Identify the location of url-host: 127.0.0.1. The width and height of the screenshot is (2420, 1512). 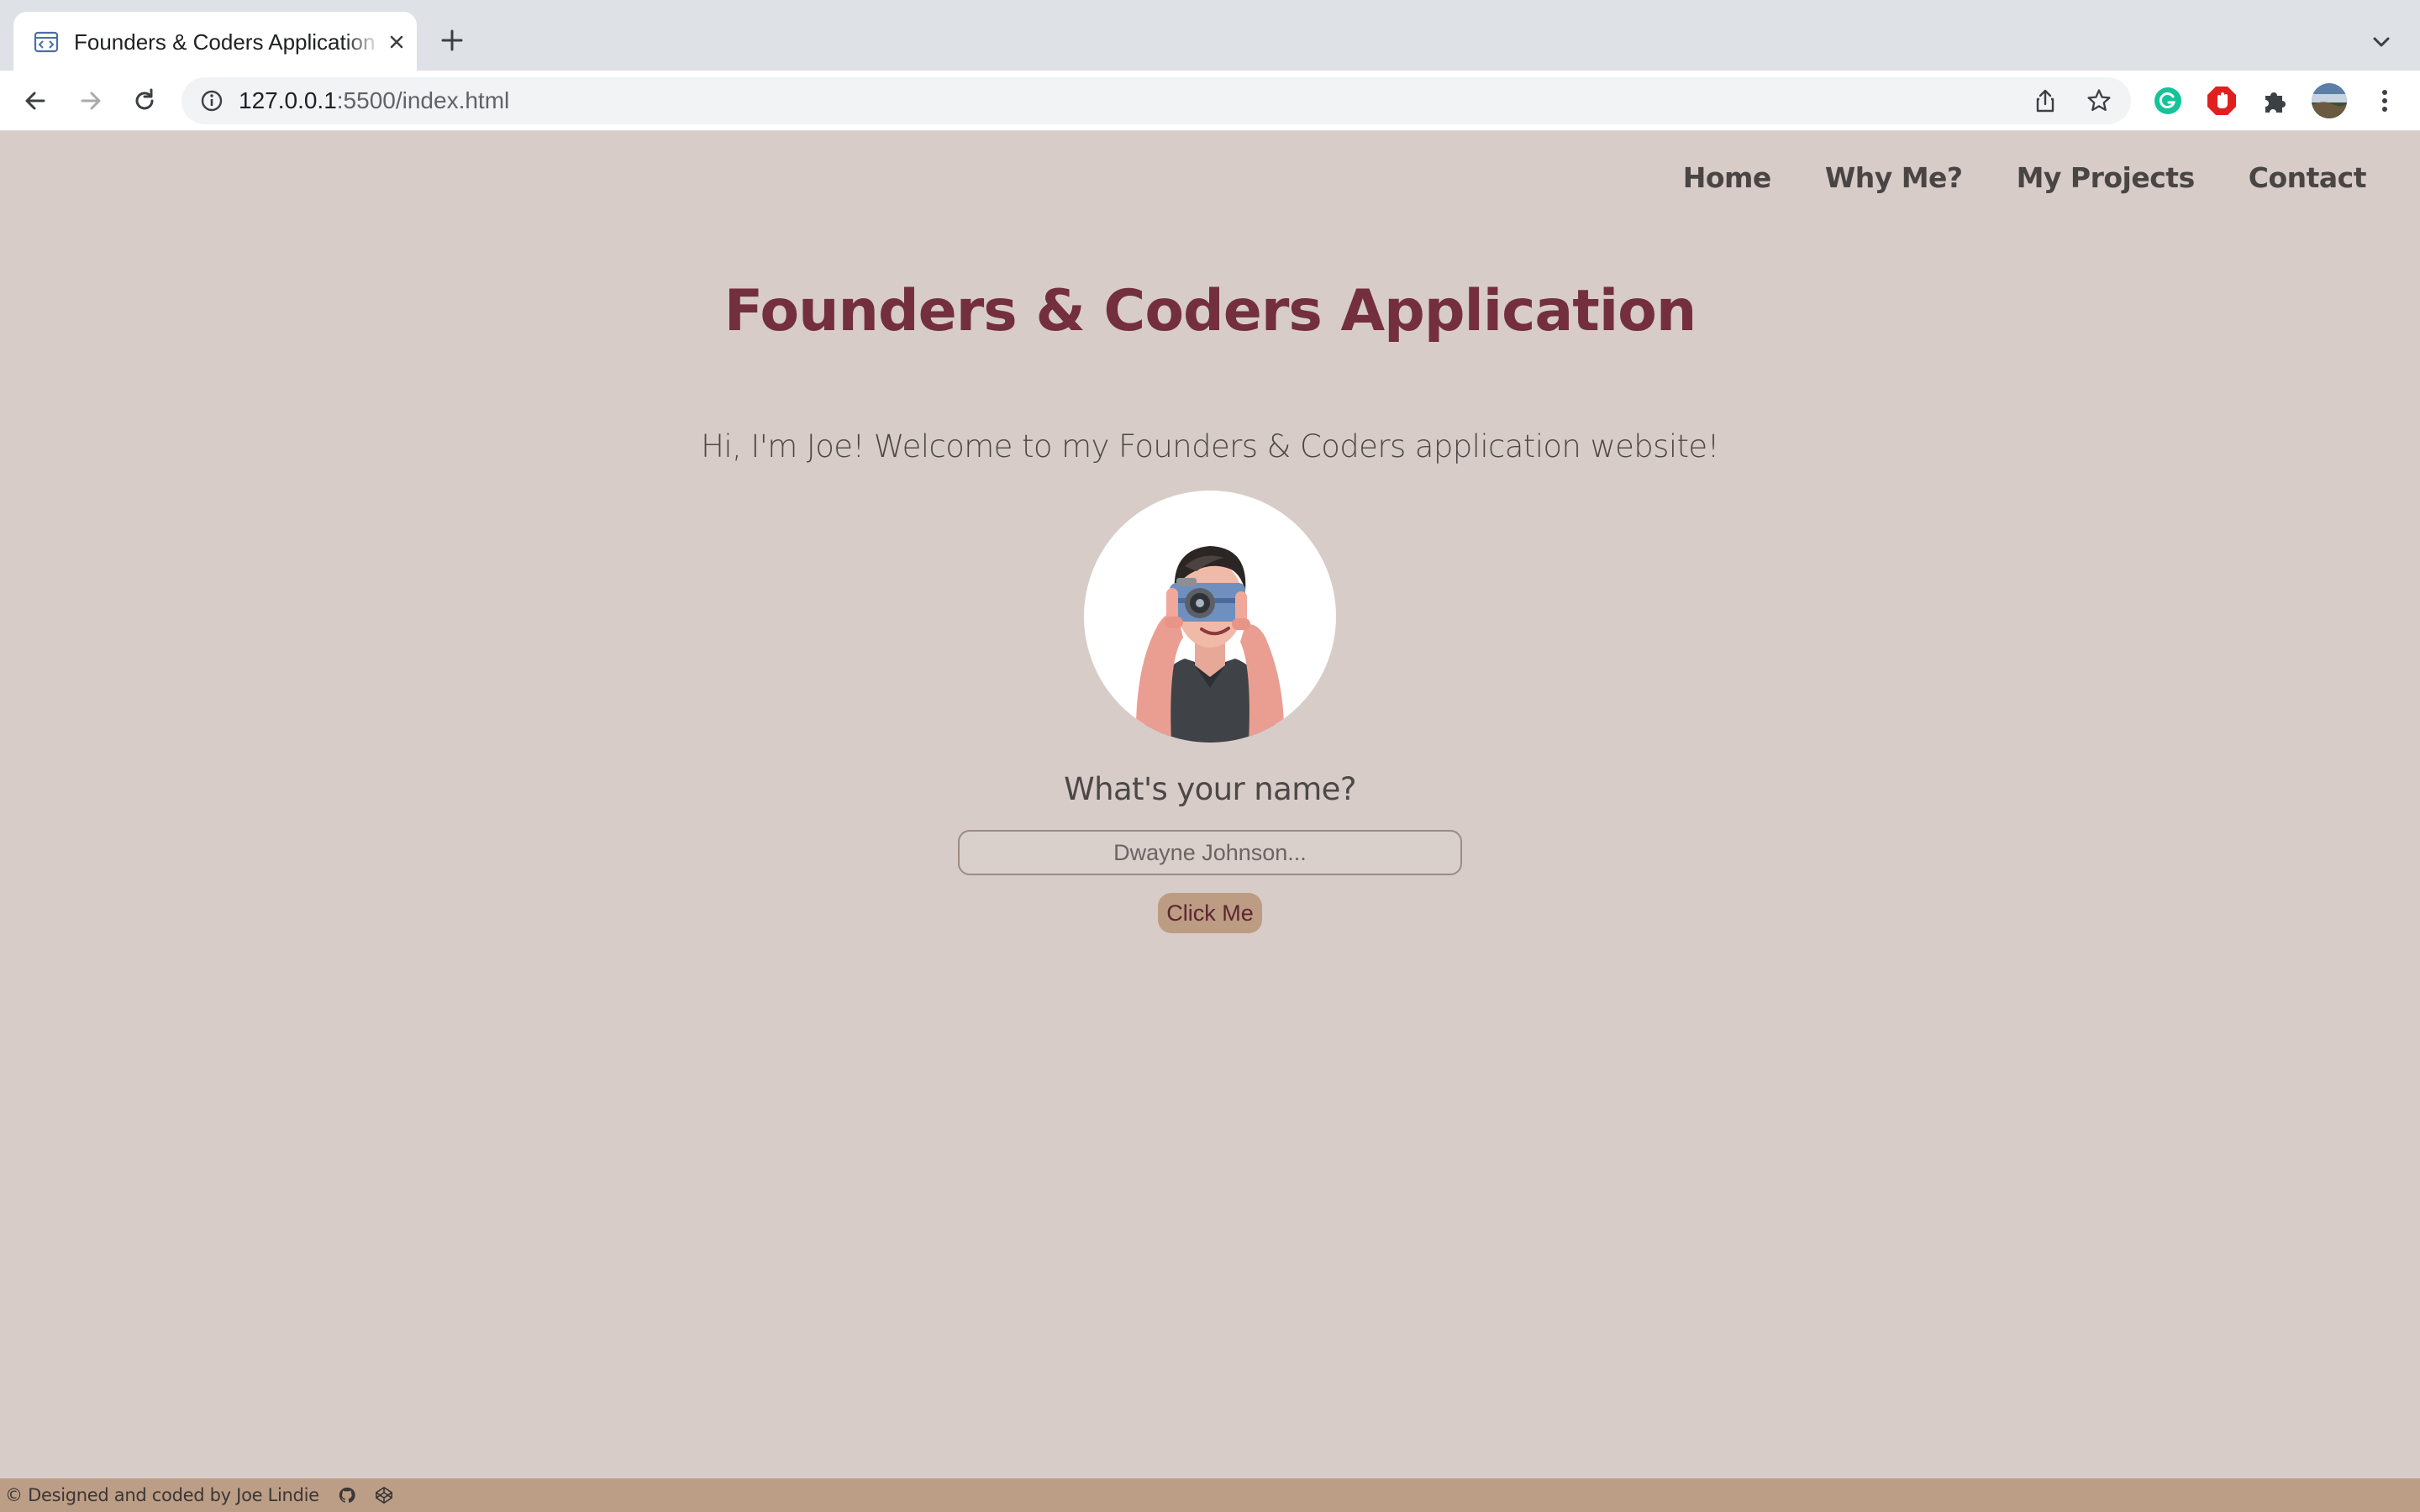
(288, 100).